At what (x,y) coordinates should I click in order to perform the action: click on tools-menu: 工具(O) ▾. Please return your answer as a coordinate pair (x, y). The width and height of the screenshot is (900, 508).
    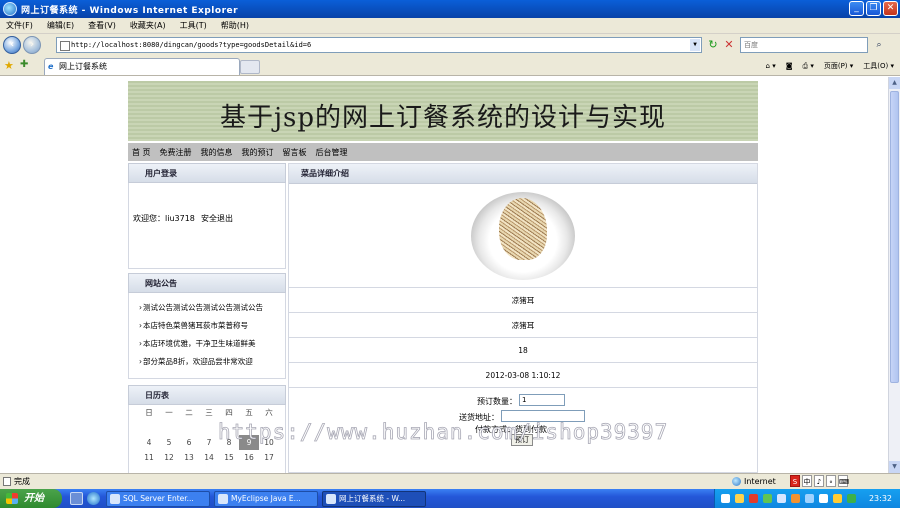
    Looking at the image, I should click on (878, 66).